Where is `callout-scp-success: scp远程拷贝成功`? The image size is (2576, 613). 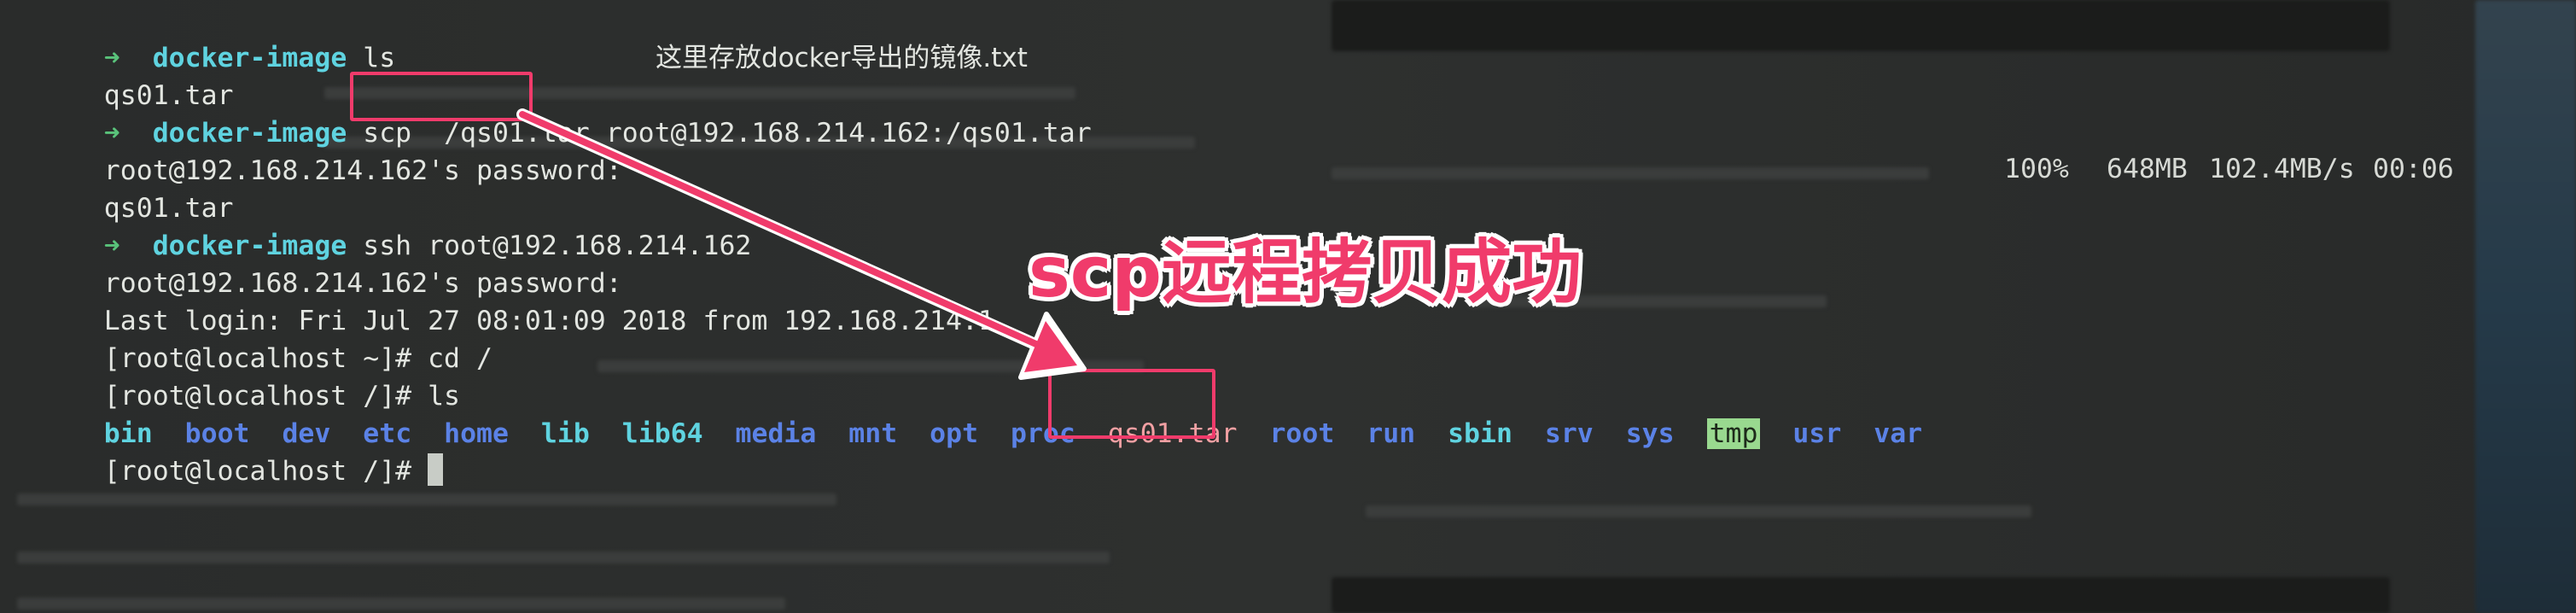 callout-scp-success: scp远程拷贝成功 is located at coordinates (1305, 272).